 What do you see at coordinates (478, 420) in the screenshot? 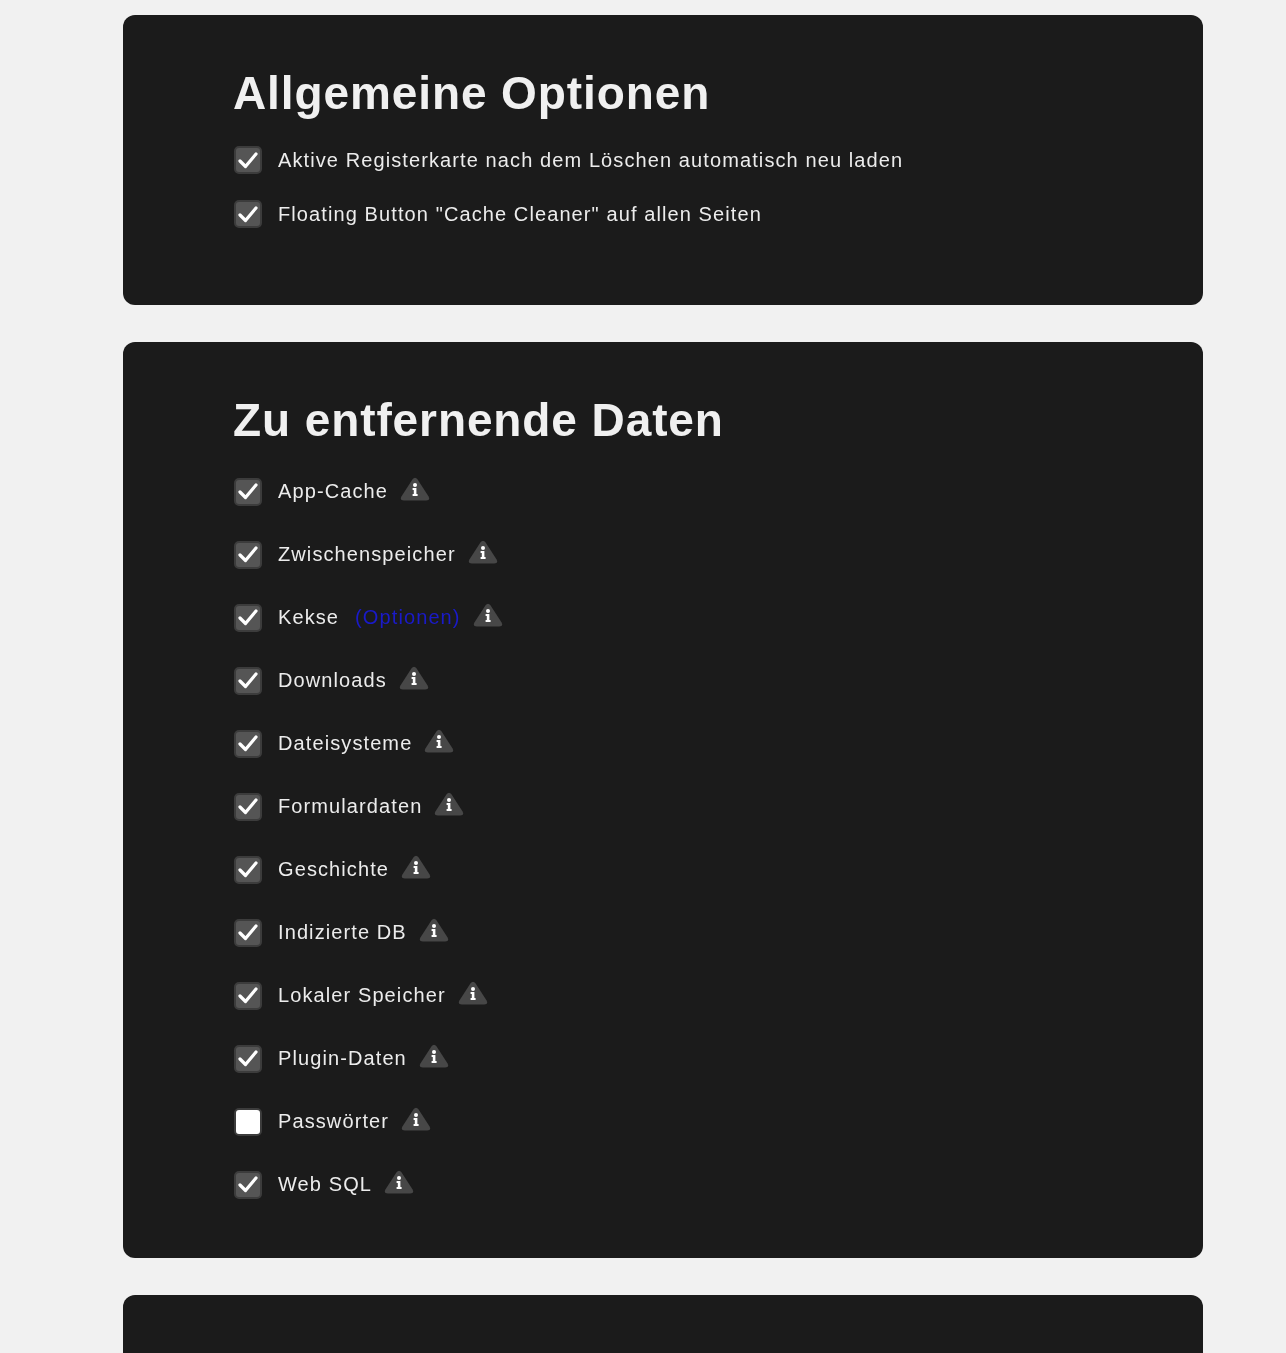
I see `section-heading: Zu entfernende Daten` at bounding box center [478, 420].